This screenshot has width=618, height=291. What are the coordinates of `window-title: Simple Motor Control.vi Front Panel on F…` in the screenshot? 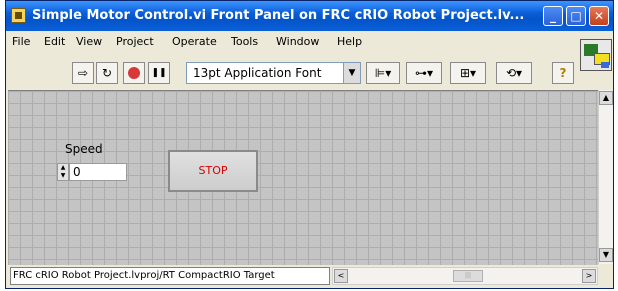 It's located at (278, 15).